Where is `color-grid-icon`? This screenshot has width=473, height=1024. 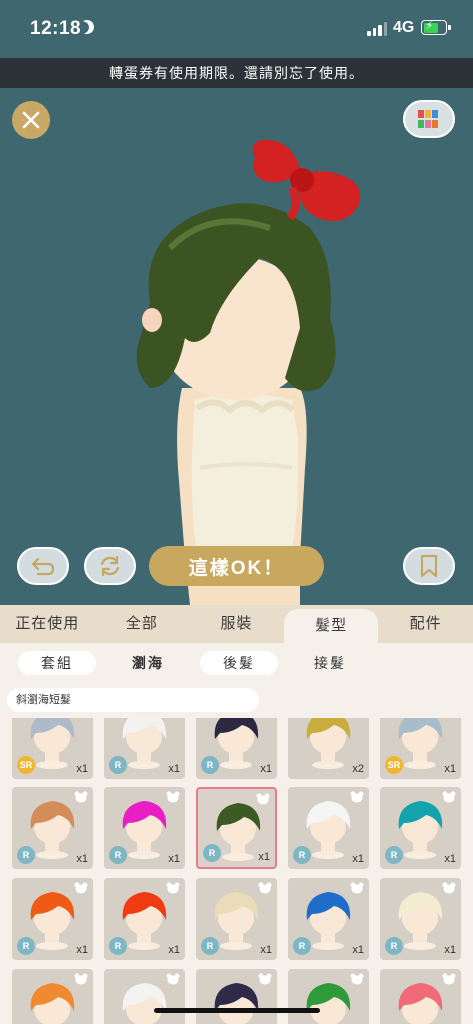
color-grid-icon is located at coordinates (428, 119).